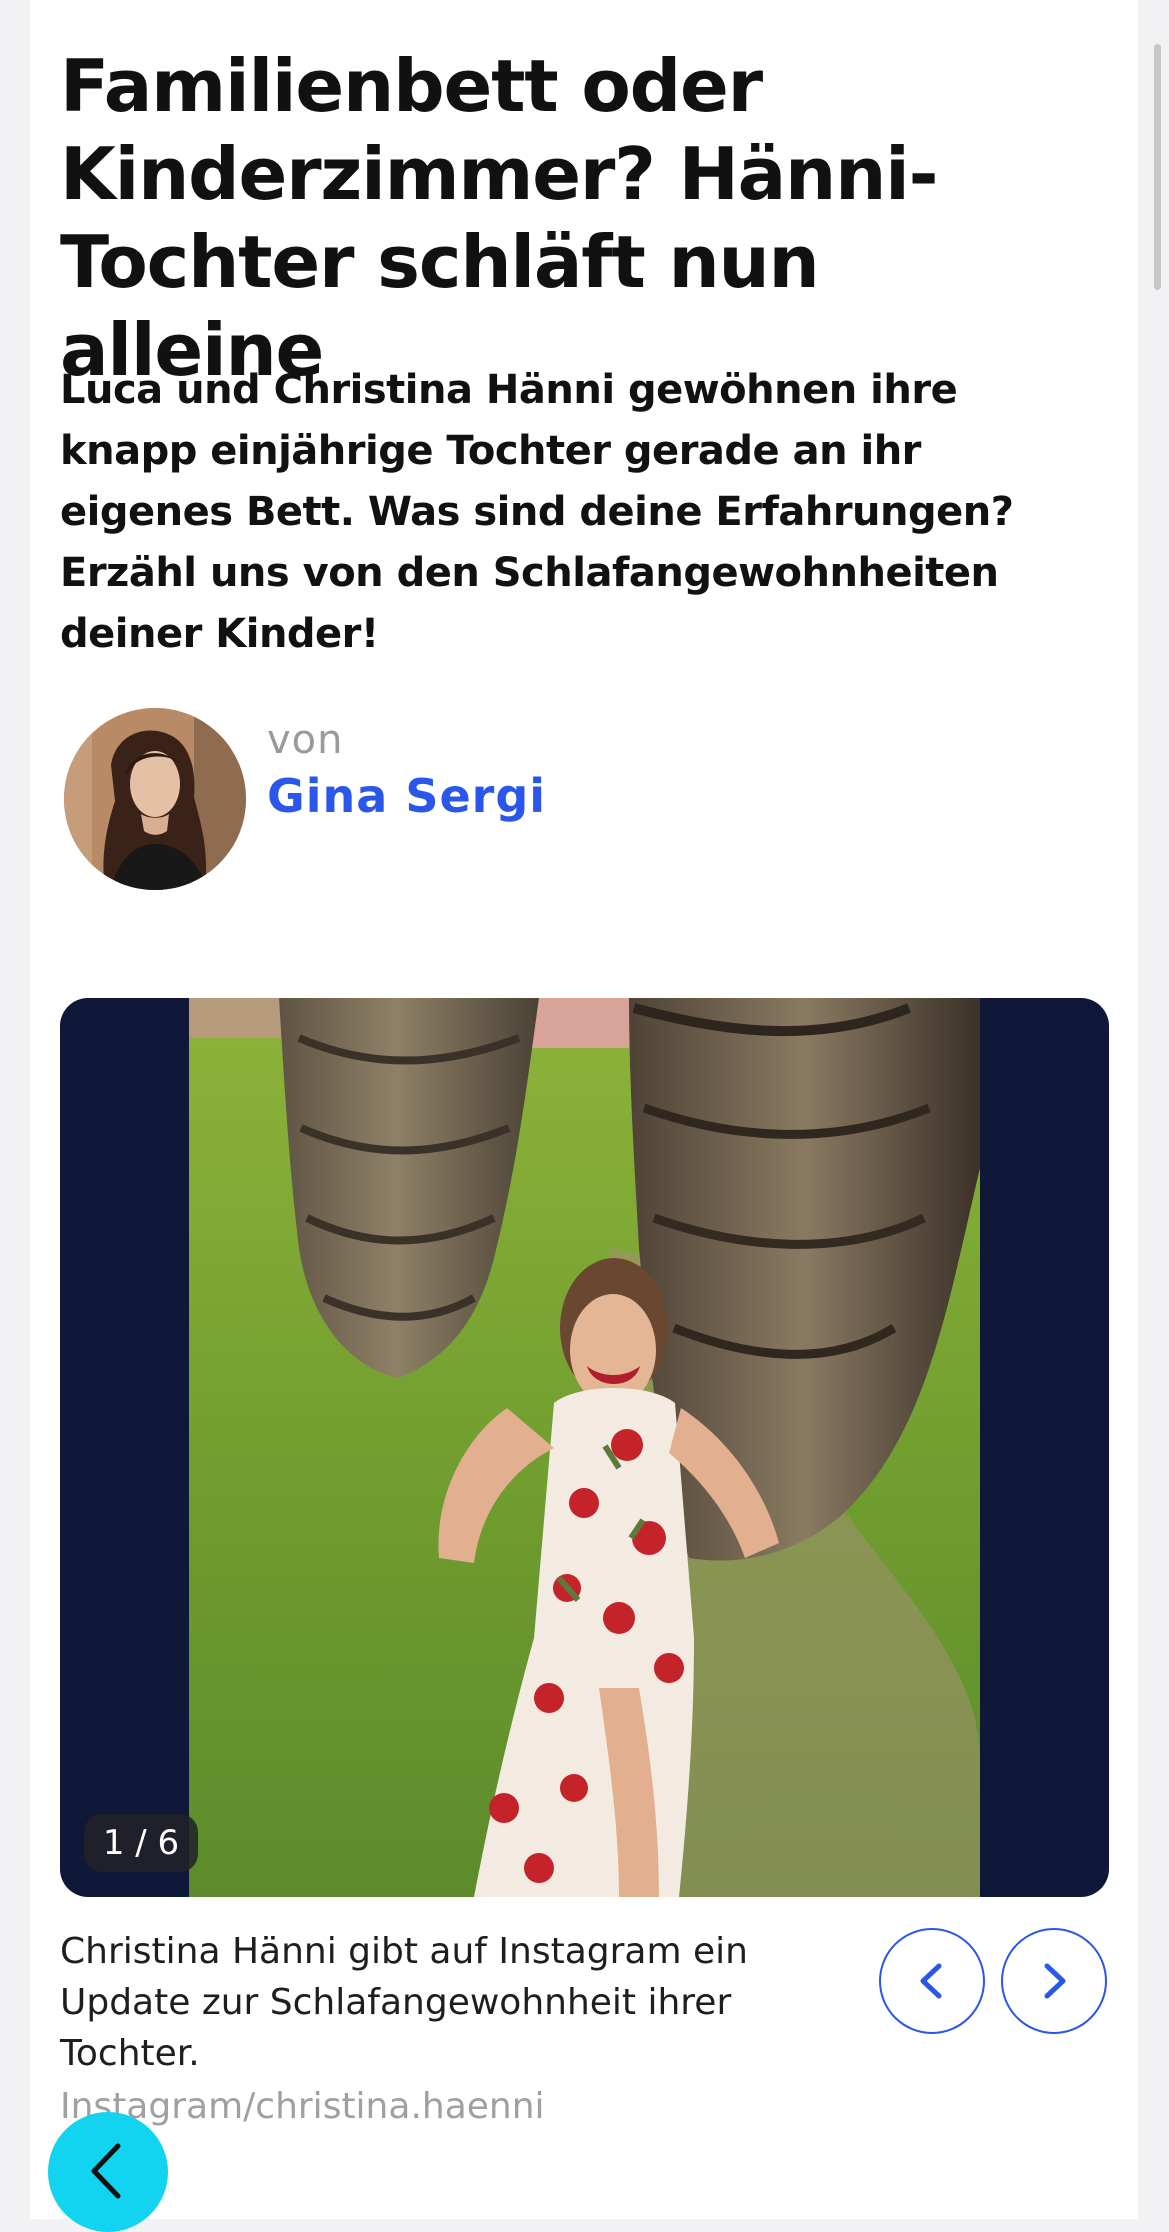  I want to click on scrollbar-thumb, so click(1157, 167).